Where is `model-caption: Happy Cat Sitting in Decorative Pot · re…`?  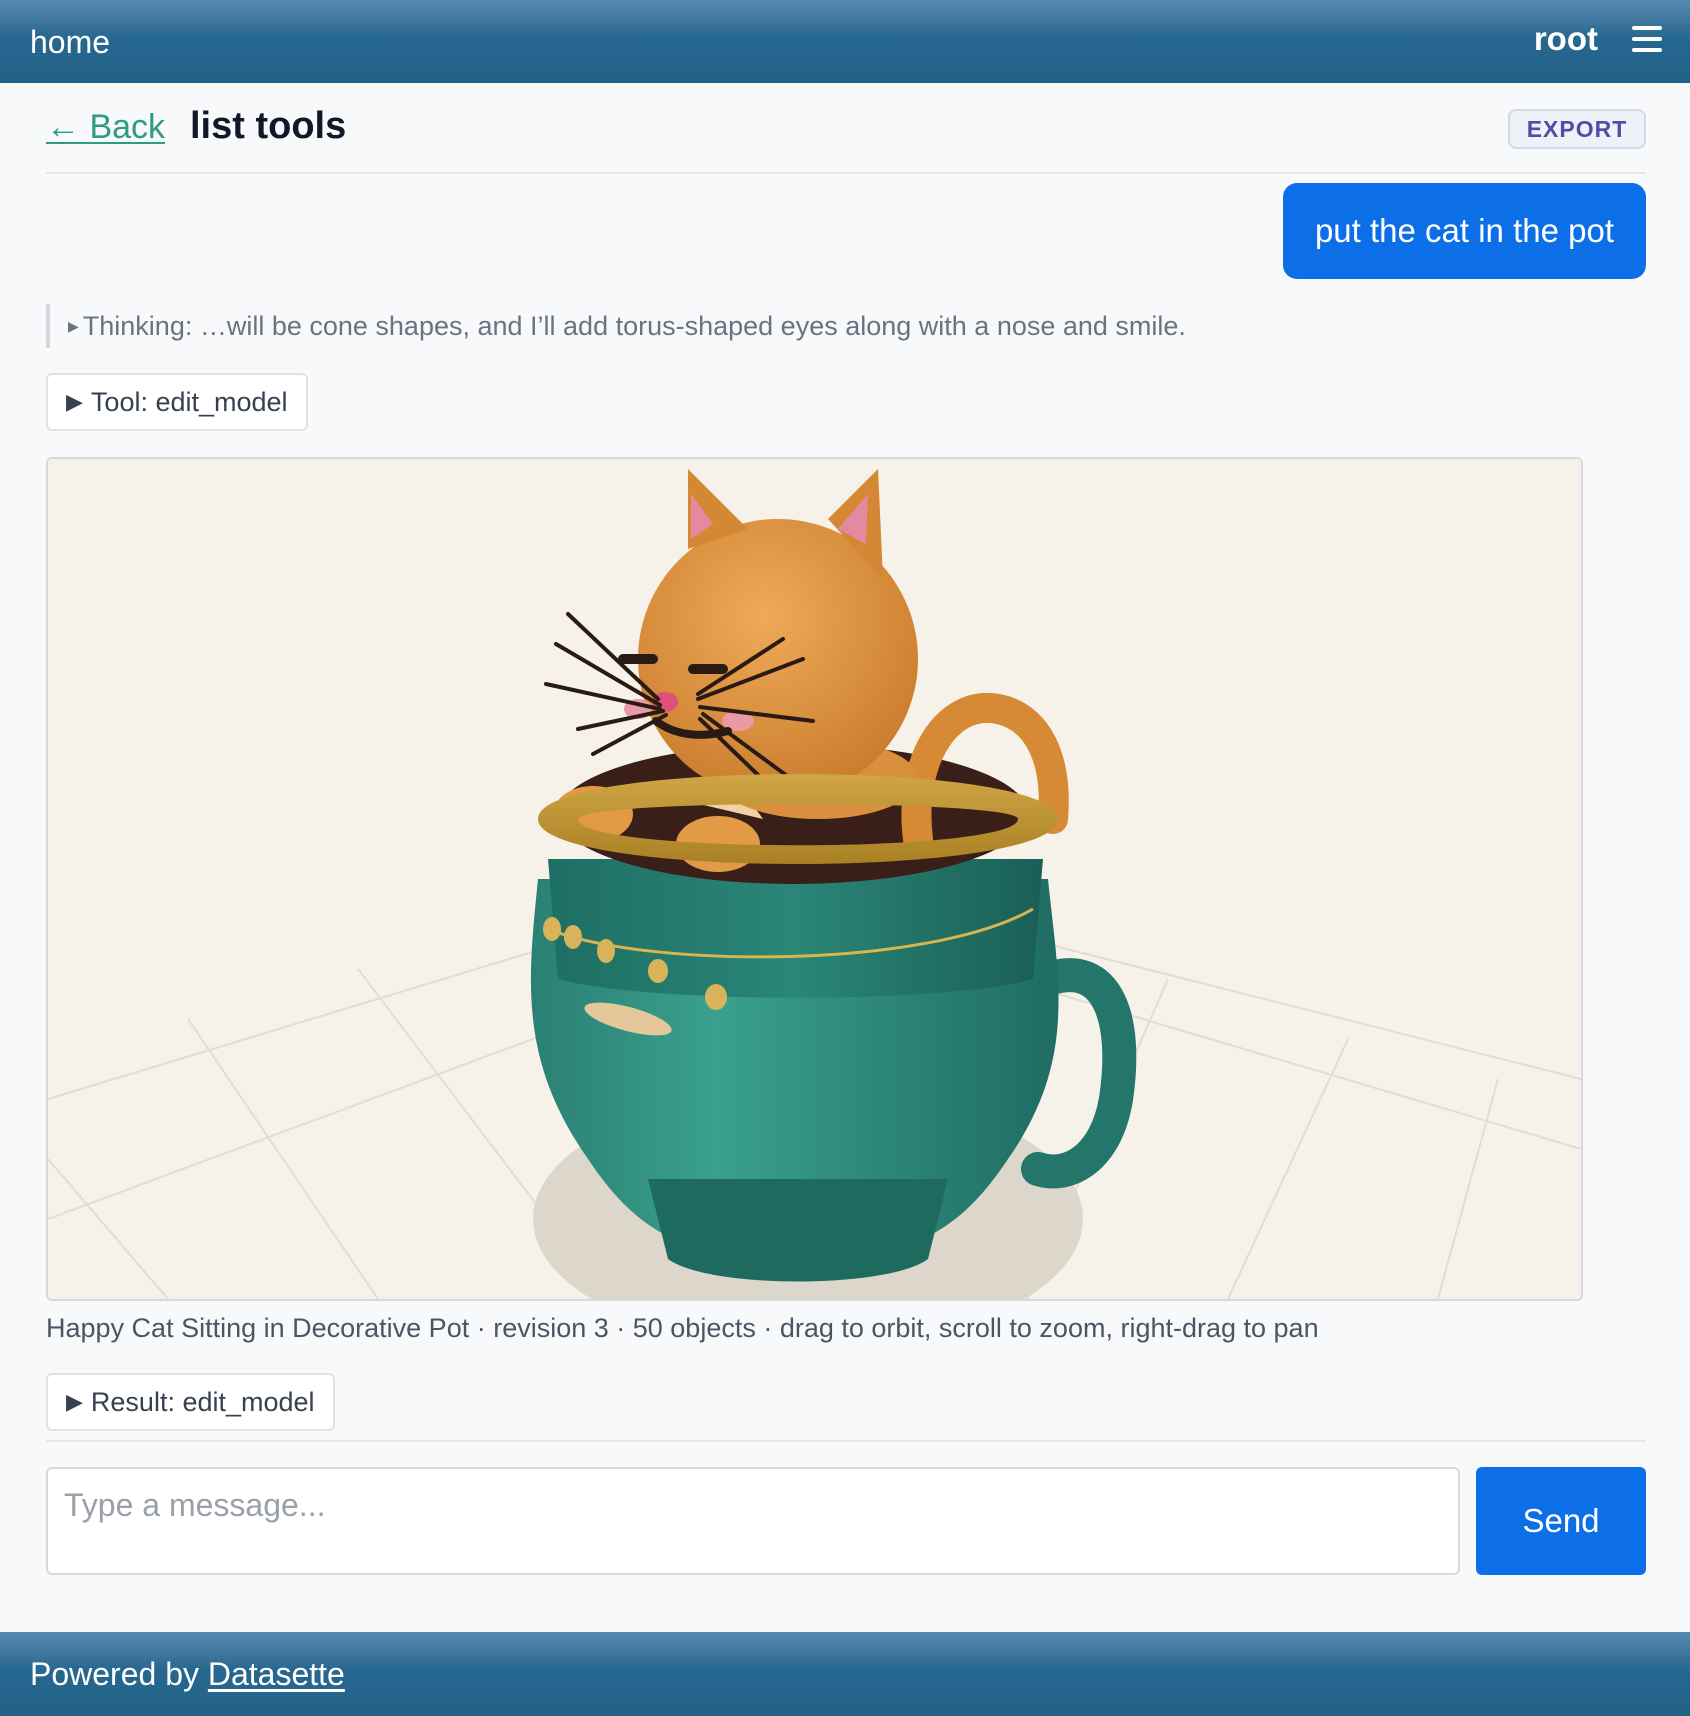 model-caption: Happy Cat Sitting in Decorative Pot · re… is located at coordinates (682, 1328).